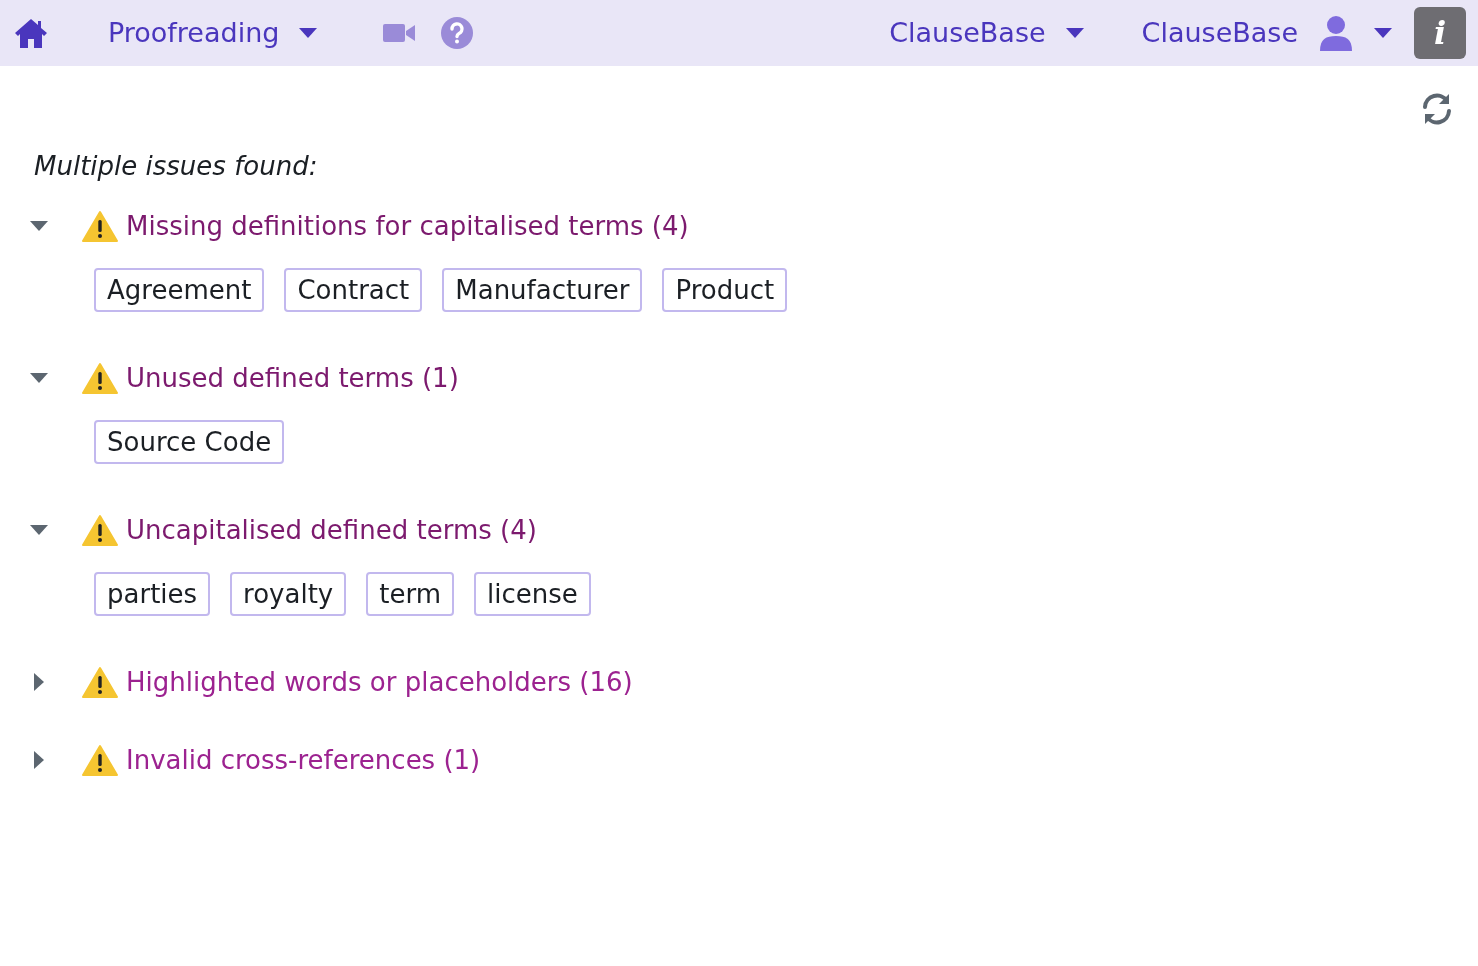 The image size is (1478, 966). What do you see at coordinates (31, 33) in the screenshot?
I see `home-icon` at bounding box center [31, 33].